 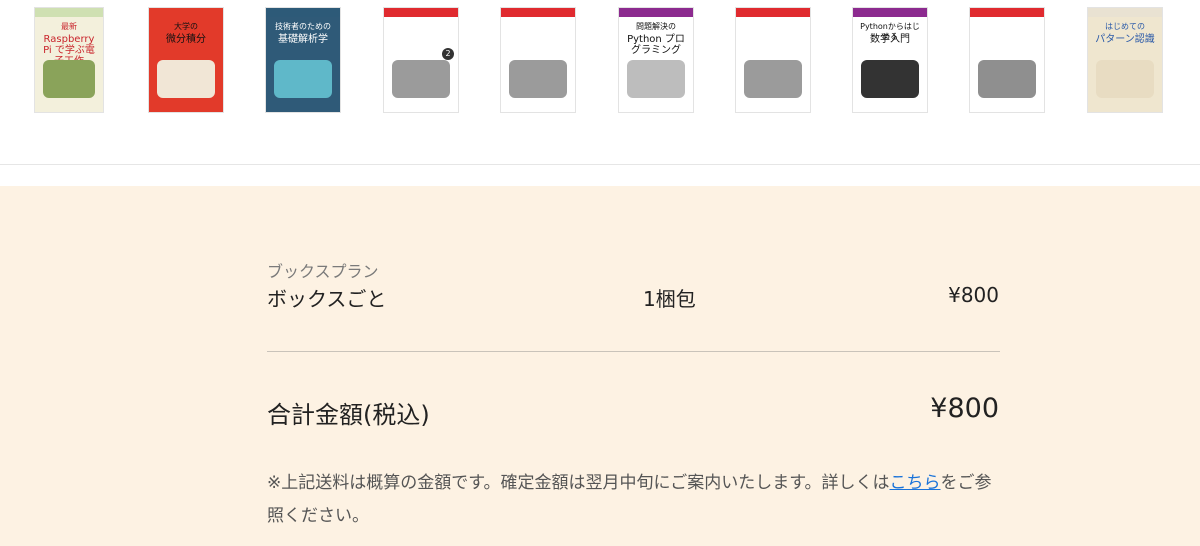 What do you see at coordinates (186, 26) in the screenshot?
I see `book-title-line1: 大学の` at bounding box center [186, 26].